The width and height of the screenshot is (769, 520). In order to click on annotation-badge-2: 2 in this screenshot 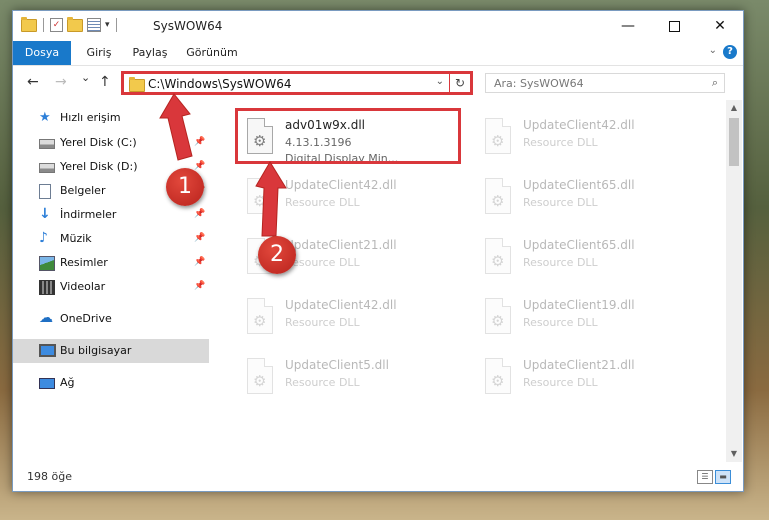, I will do `click(277, 255)`.